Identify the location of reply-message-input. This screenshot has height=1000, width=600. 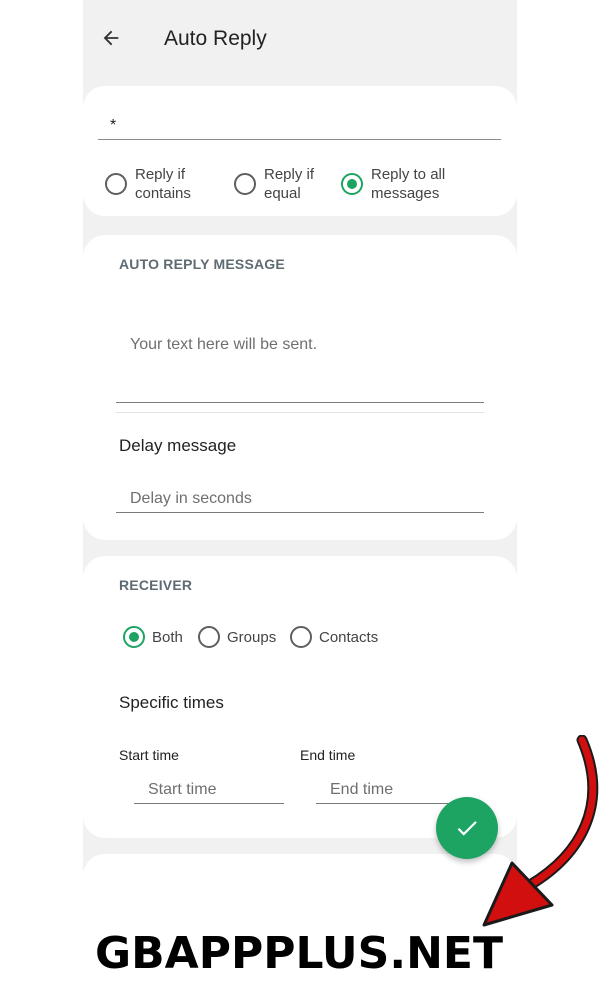
(300, 365).